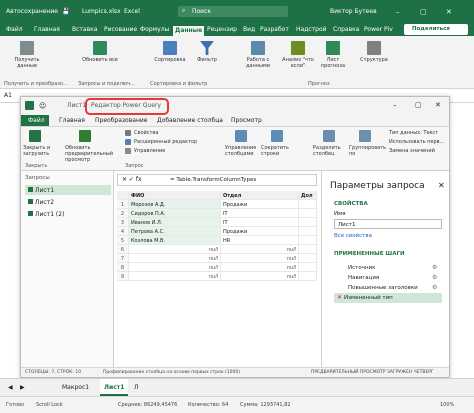  What do you see at coordinates (75, 387) in the screenshot?
I see `sheet-tab: Макрос1` at bounding box center [75, 387].